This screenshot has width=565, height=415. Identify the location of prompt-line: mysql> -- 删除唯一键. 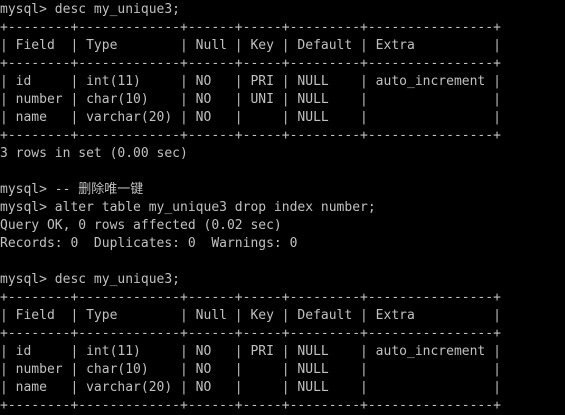
(72, 189).